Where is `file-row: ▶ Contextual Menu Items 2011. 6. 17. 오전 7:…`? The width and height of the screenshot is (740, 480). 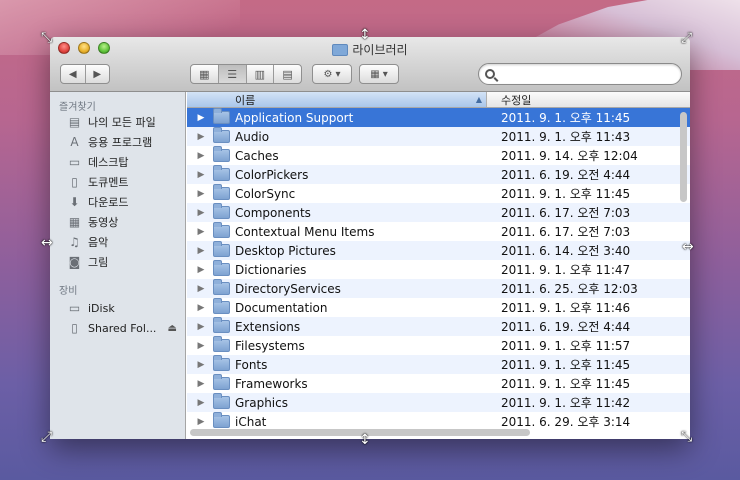 file-row: ▶ Contextual Menu Items 2011. 6. 17. 오전 7:… is located at coordinates (438, 231).